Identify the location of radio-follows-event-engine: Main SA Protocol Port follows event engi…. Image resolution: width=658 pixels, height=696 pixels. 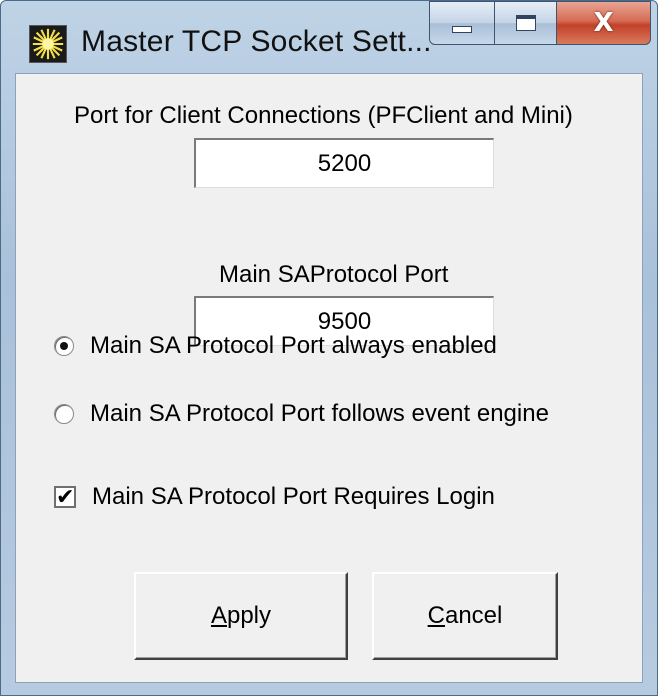
(301, 414).